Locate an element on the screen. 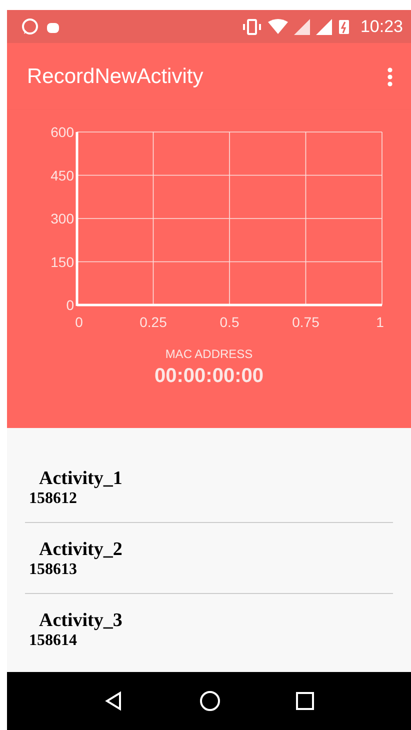 The width and height of the screenshot is (411, 730). activity-item: Activity_2 158613 is located at coordinates (209, 558).